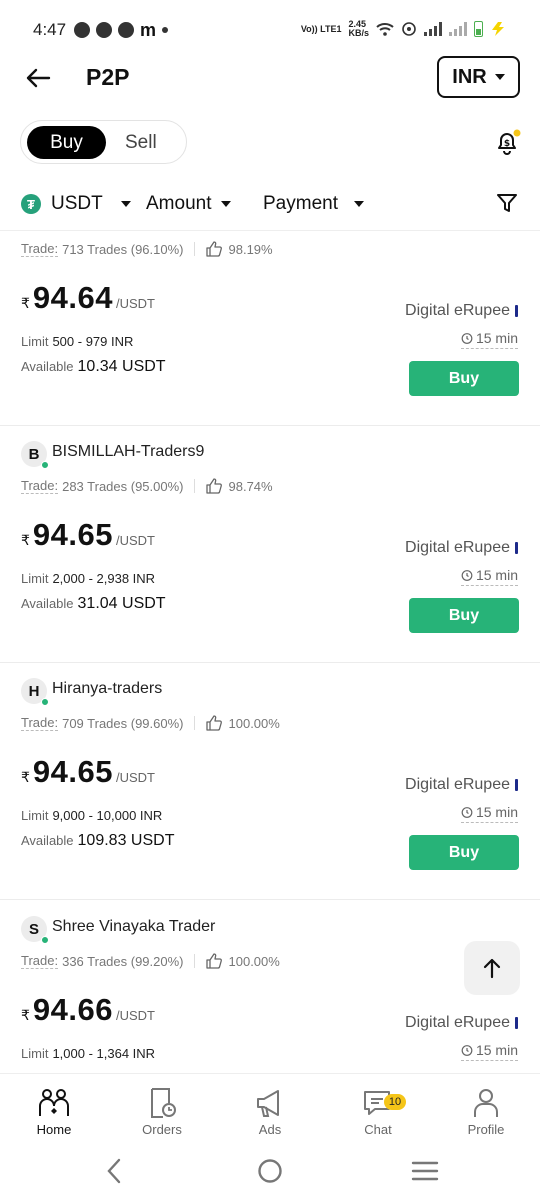  Describe the element at coordinates (35, 930) in the screenshot. I see `merchant-avatar: S` at that location.